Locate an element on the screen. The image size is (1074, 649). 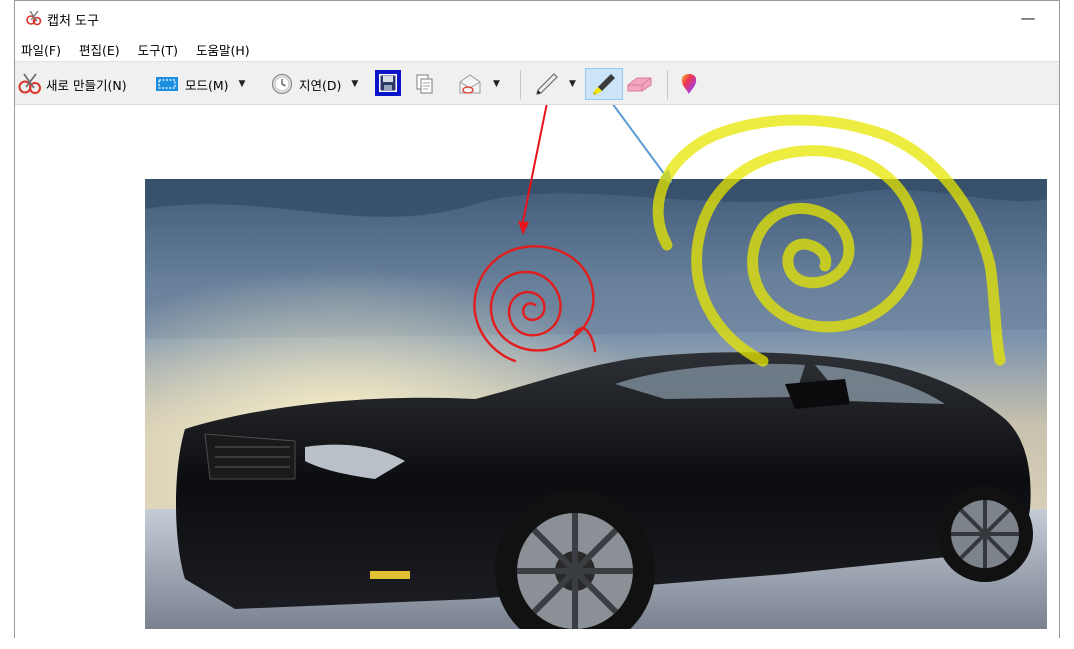
mode-rectangle-icon is located at coordinates (167, 84).